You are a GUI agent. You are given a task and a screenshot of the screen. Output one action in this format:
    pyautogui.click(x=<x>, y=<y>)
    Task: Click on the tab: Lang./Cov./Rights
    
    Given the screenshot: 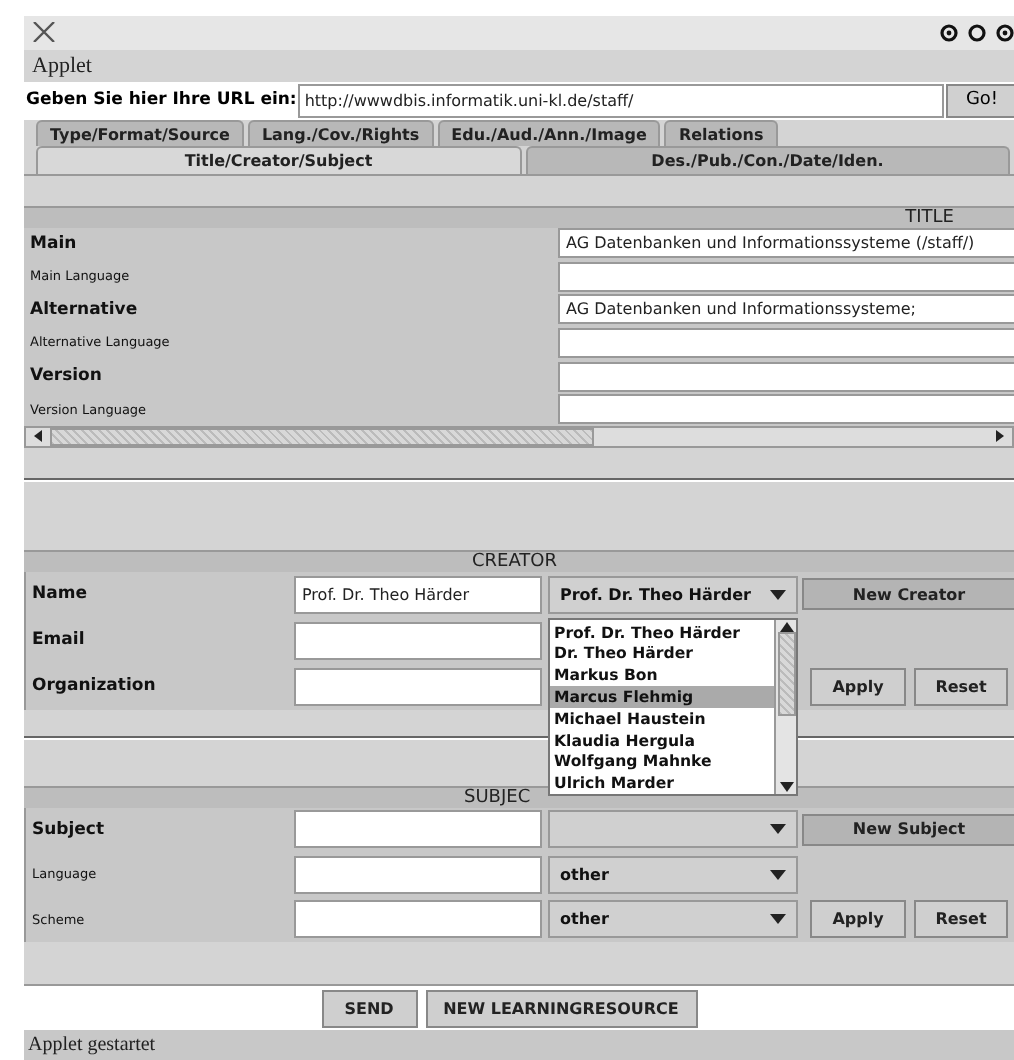 What is the action you would take?
    pyautogui.click(x=340, y=133)
    